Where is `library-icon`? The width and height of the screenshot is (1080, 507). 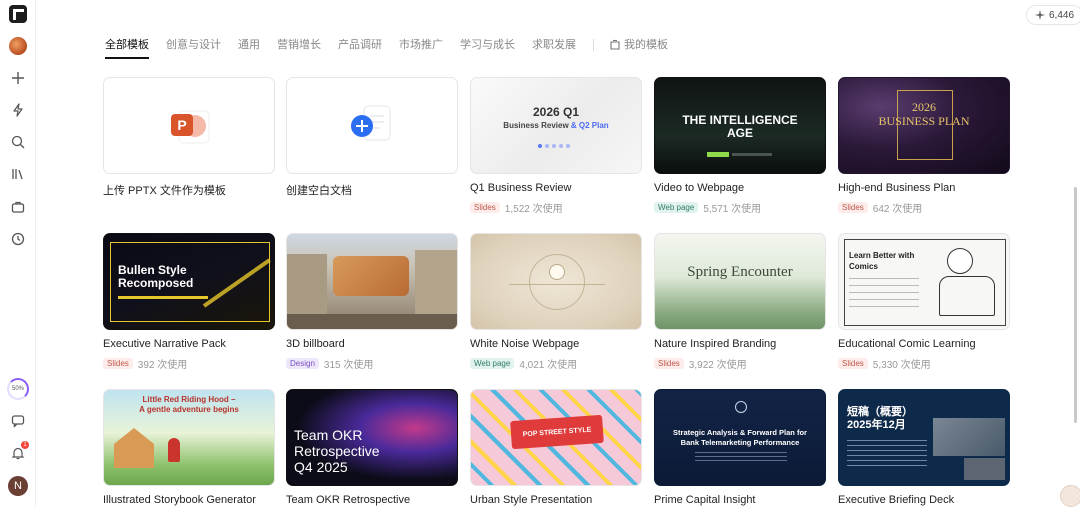 library-icon is located at coordinates (18, 174).